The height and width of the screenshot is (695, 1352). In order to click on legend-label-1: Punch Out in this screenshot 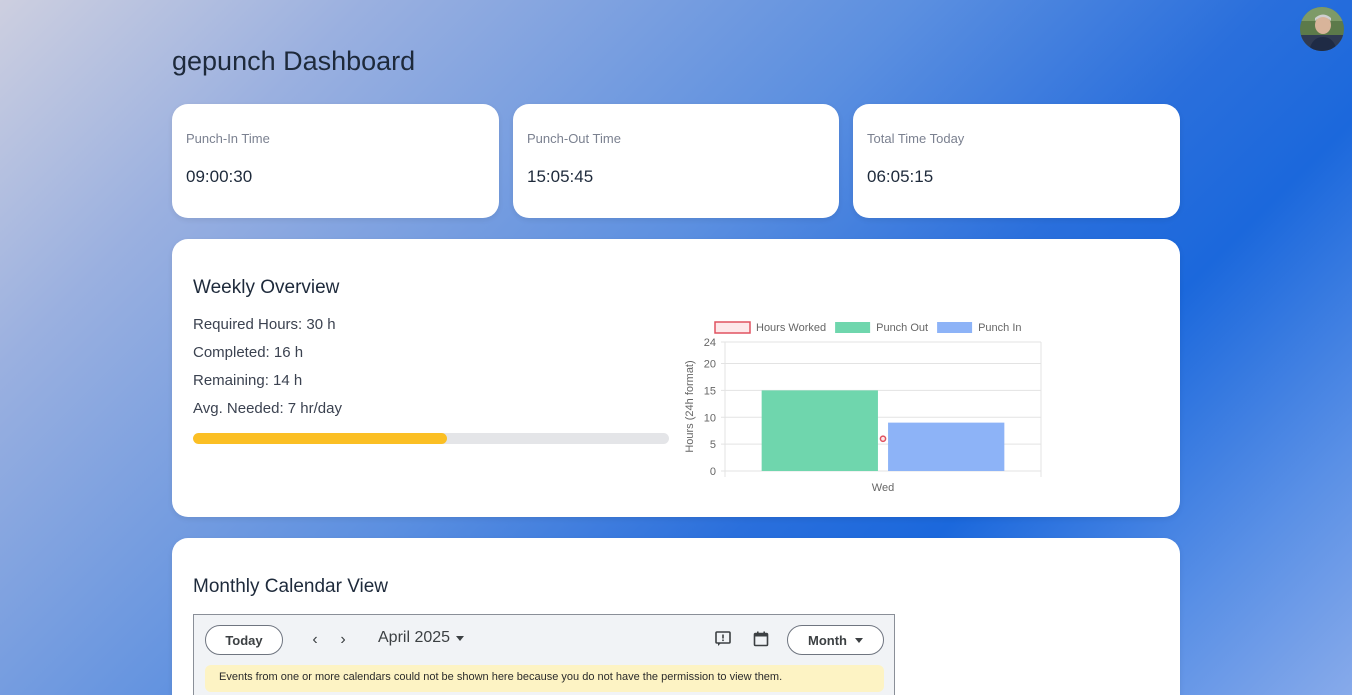, I will do `click(902, 328)`.